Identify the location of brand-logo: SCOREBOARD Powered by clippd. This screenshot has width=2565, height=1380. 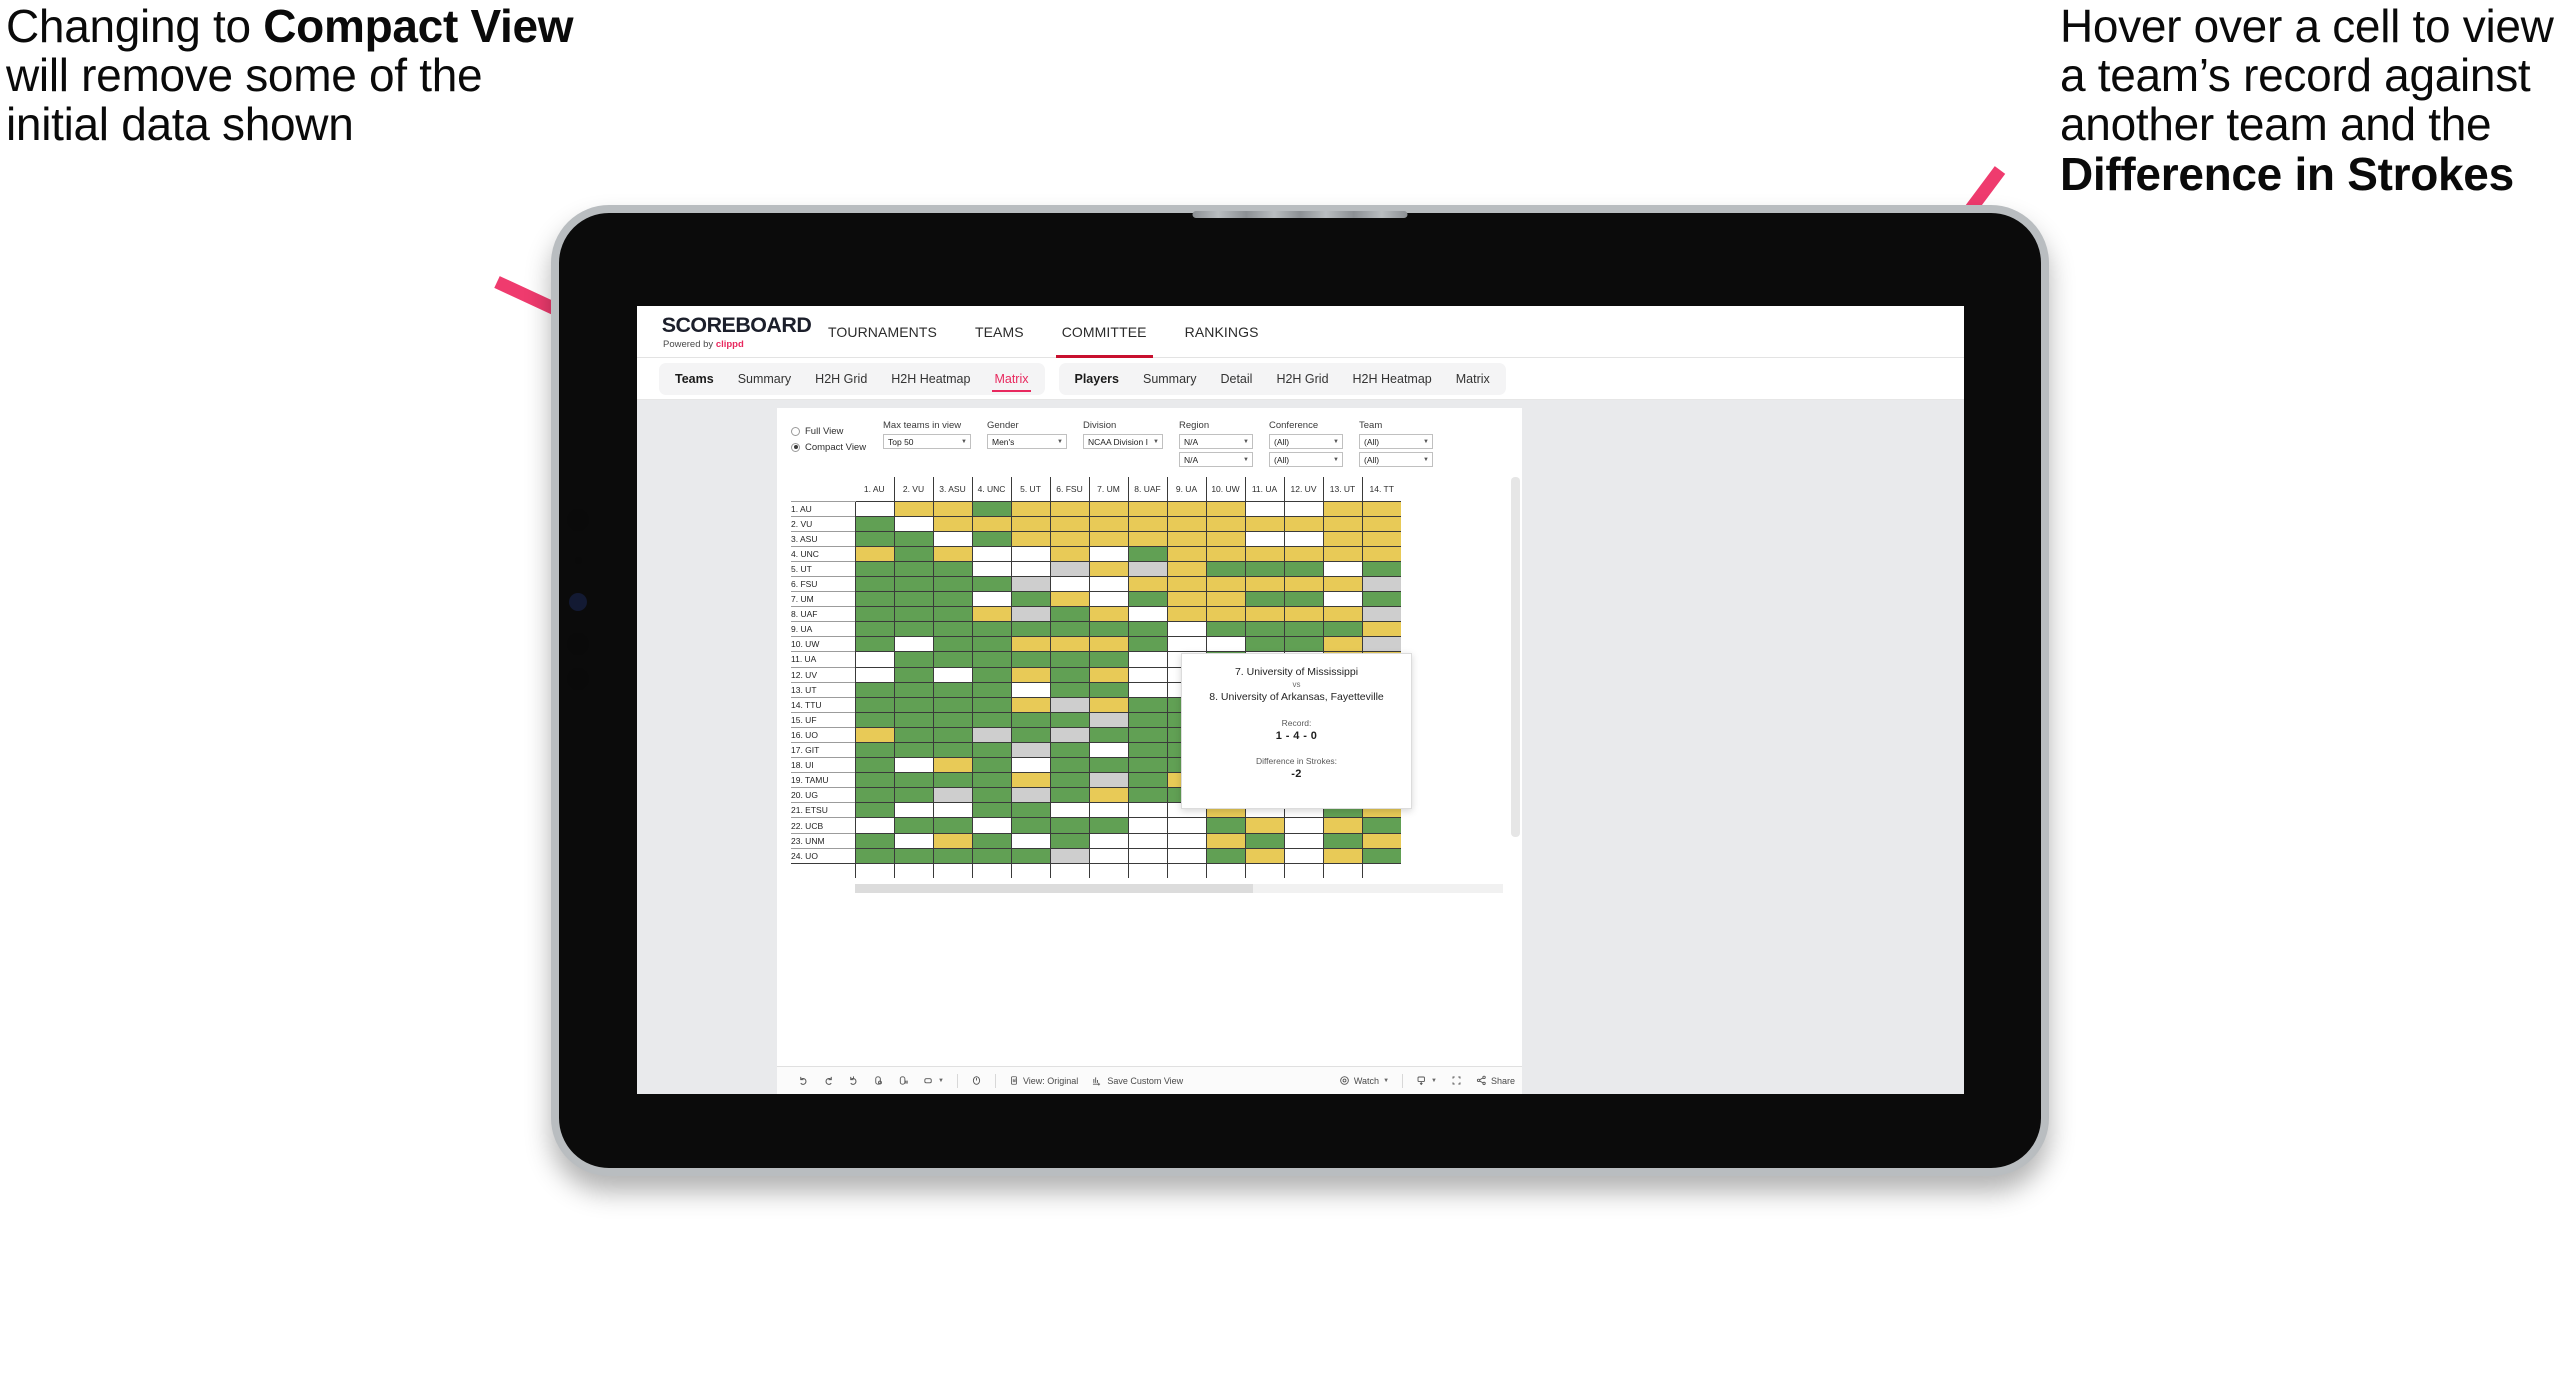
(737, 332).